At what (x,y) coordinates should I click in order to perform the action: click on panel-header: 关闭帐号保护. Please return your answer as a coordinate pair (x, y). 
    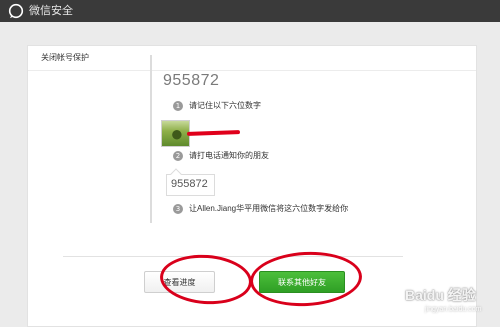
    Looking at the image, I should click on (252, 58).